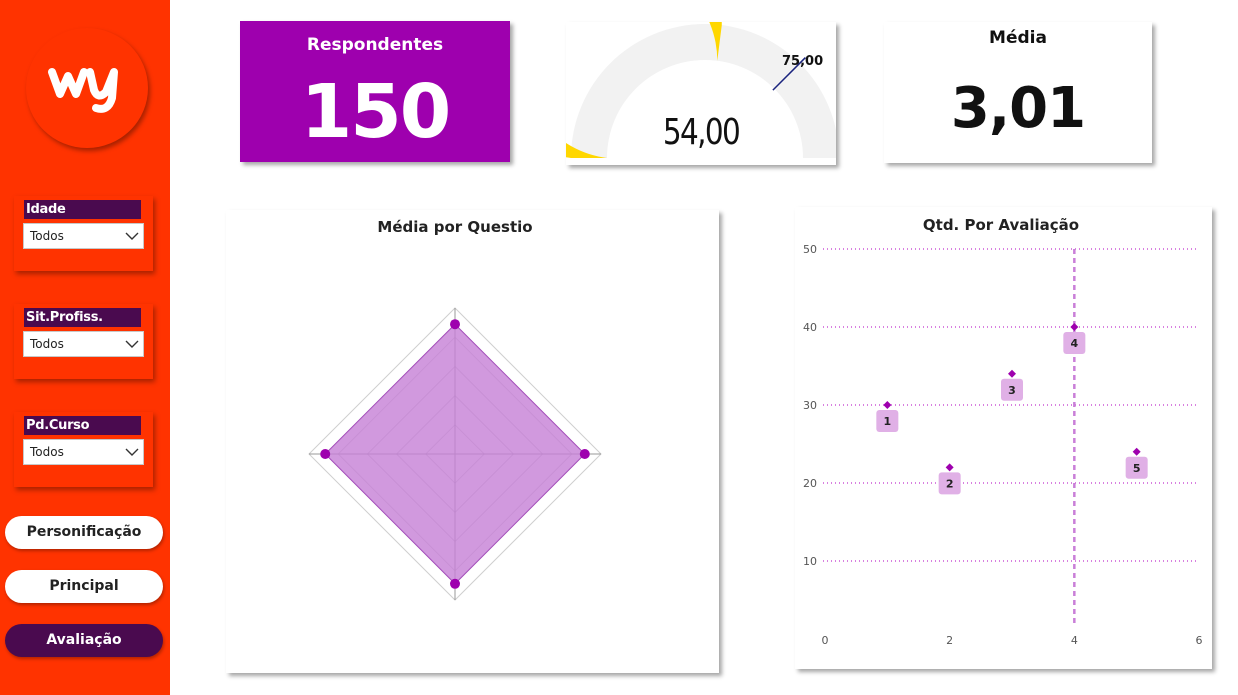 The height and width of the screenshot is (695, 1238). Describe the element at coordinates (82, 425) in the screenshot. I see `filter-pd-curso-label: Pd.Curso` at that location.